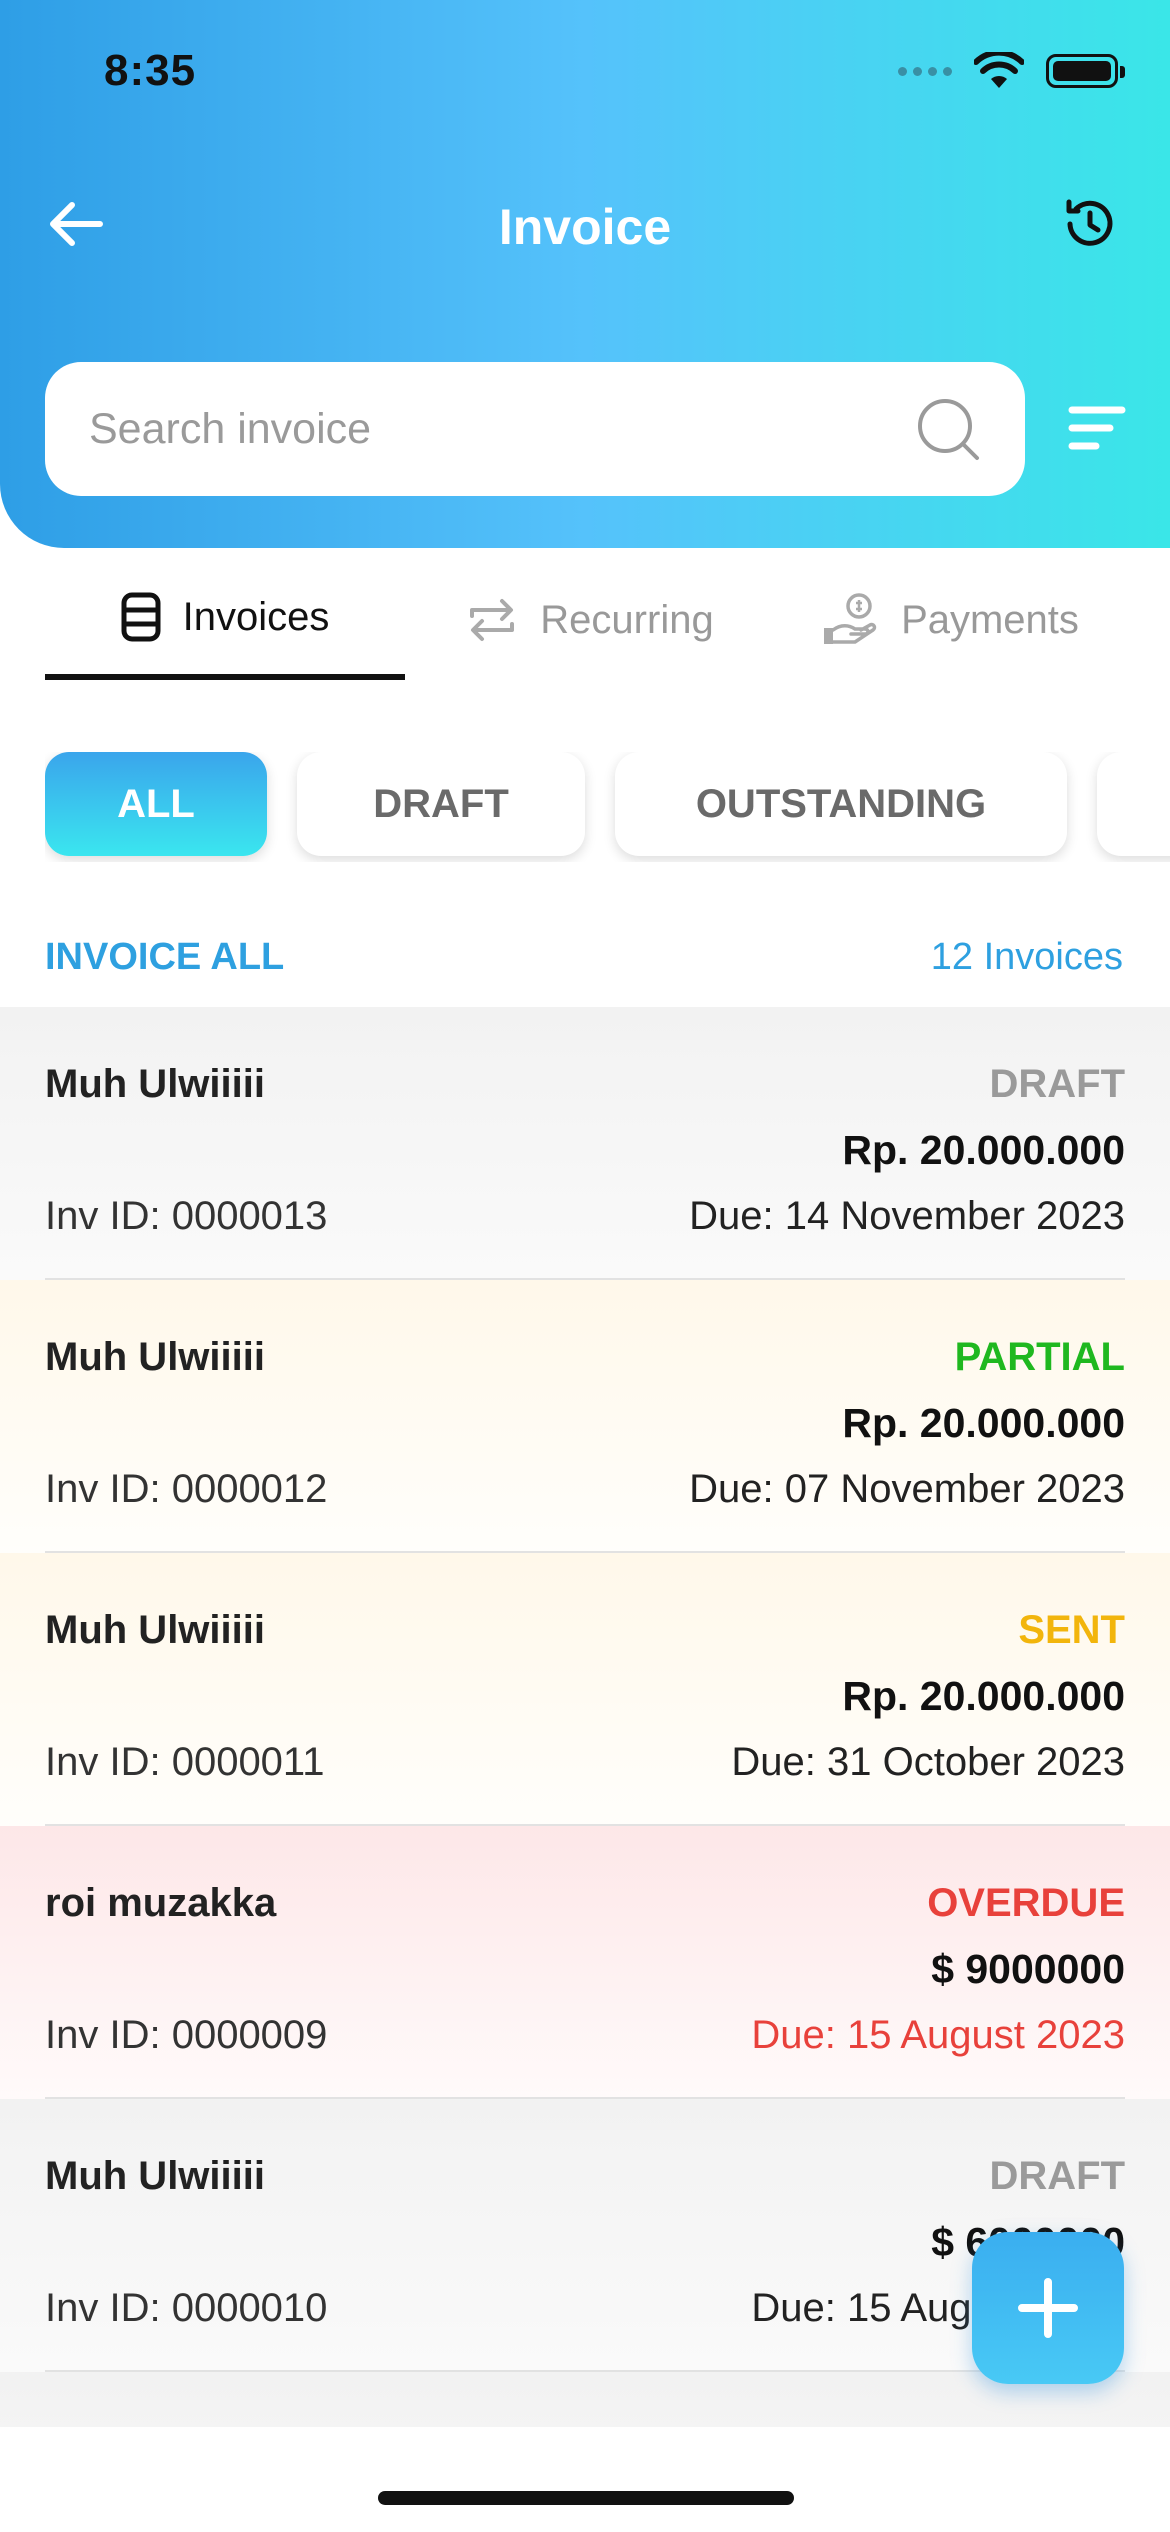 This screenshot has height=2532, width=1170. I want to click on cellular-signal-icon, so click(925, 71).